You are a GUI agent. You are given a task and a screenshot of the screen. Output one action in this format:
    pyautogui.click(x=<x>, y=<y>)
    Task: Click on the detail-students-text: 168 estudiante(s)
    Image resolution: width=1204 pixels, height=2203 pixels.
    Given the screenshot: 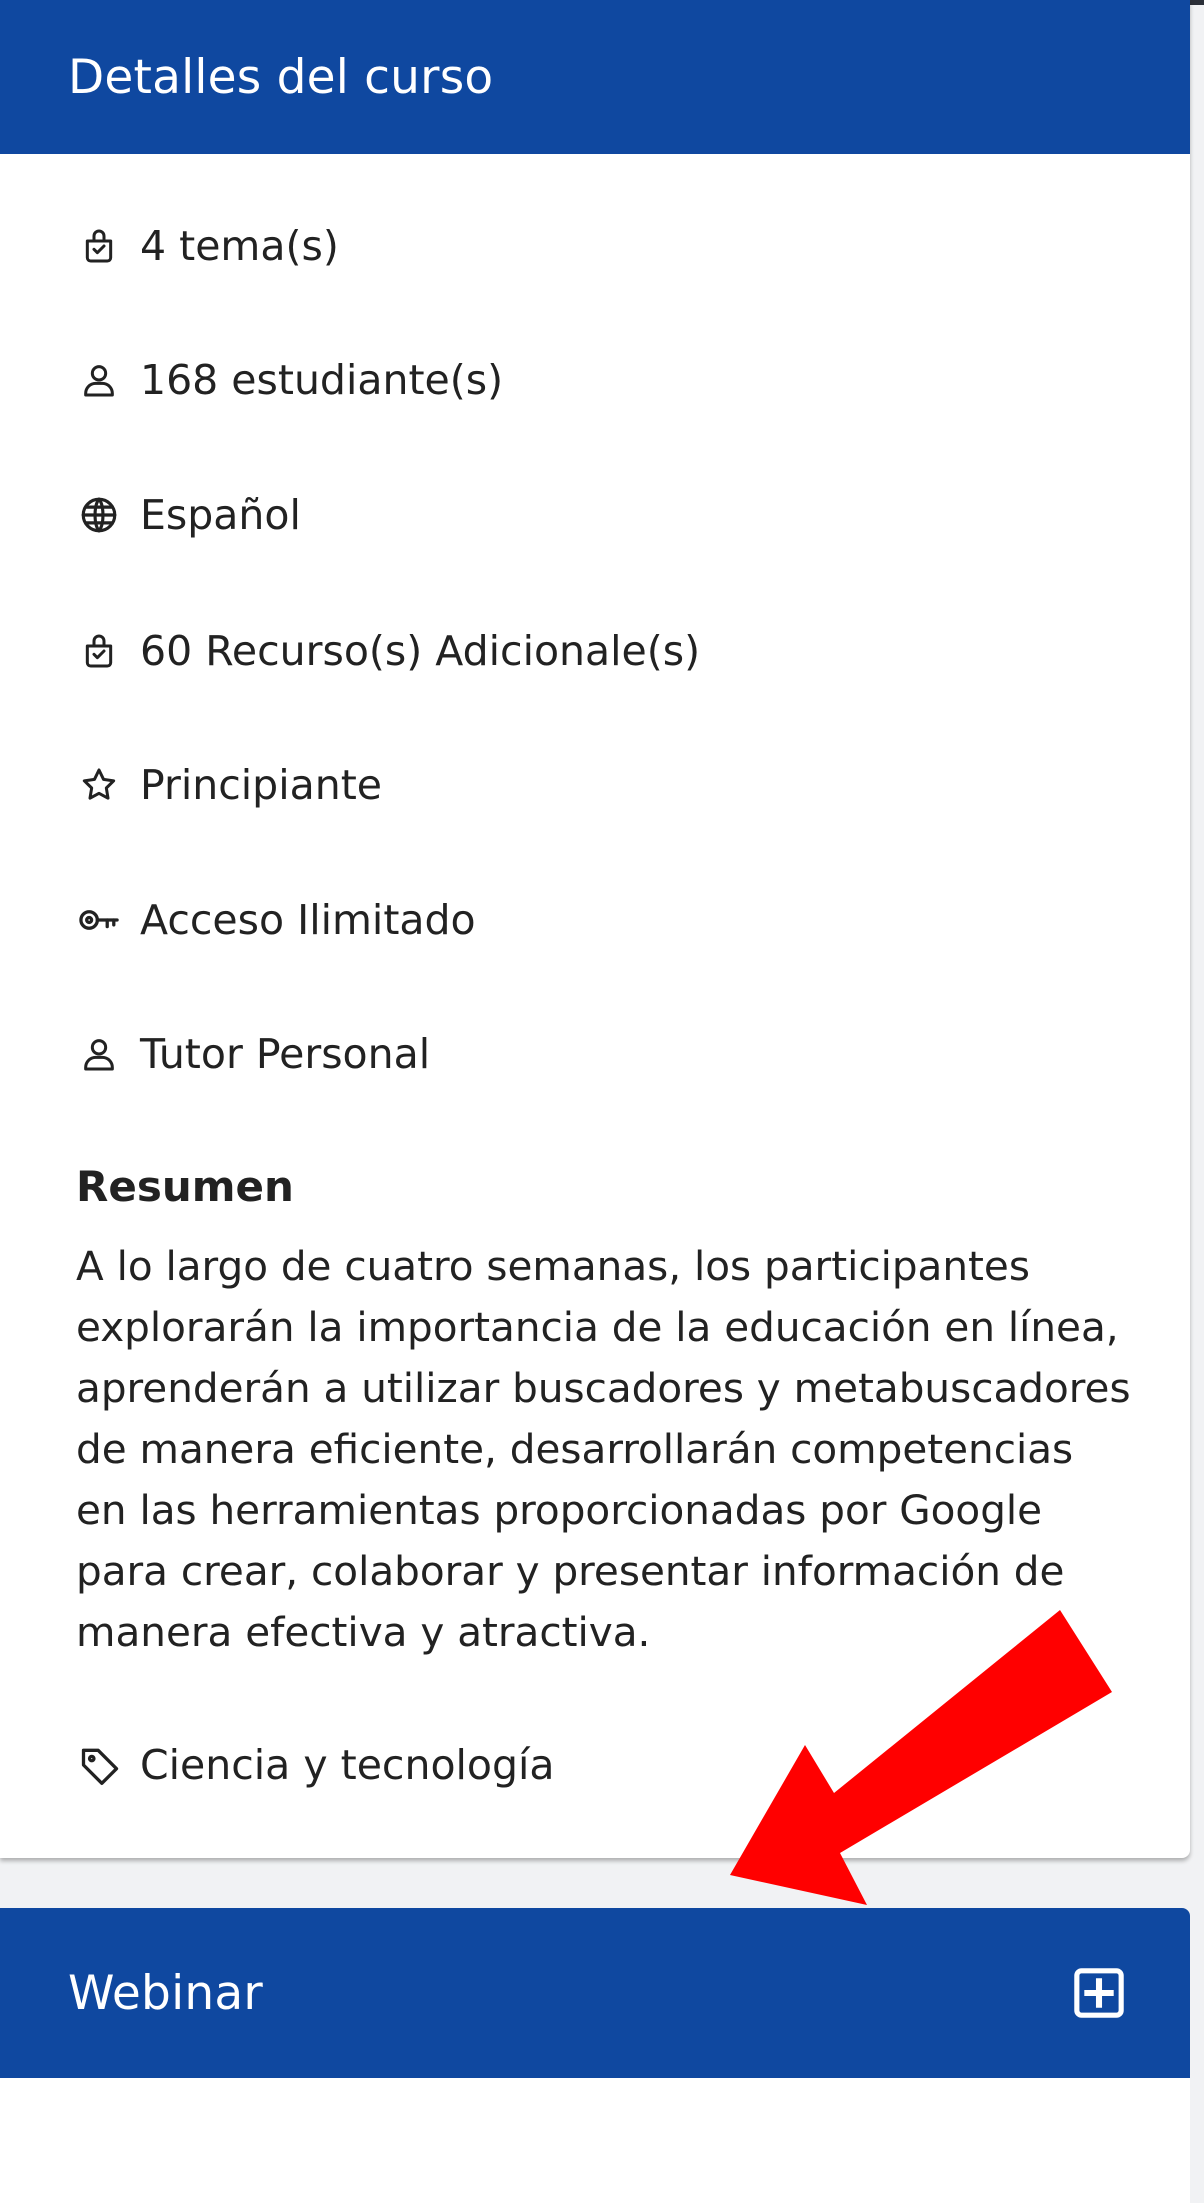 What is the action you would take?
    pyautogui.click(x=322, y=380)
    